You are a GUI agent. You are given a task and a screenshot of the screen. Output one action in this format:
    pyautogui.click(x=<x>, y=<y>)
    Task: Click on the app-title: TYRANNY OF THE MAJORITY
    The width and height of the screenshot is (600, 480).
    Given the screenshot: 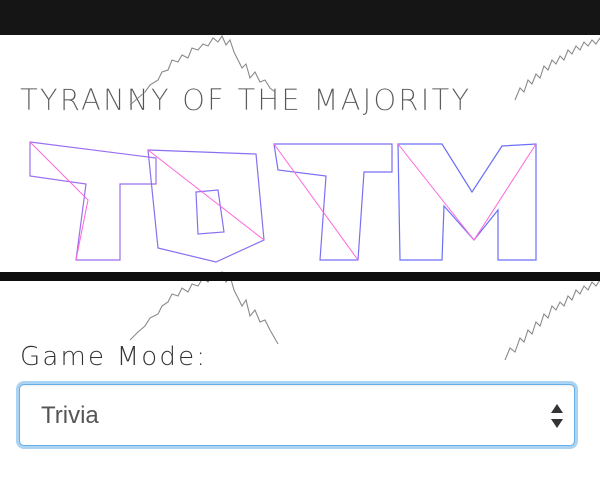 What is the action you would take?
    pyautogui.click(x=246, y=100)
    